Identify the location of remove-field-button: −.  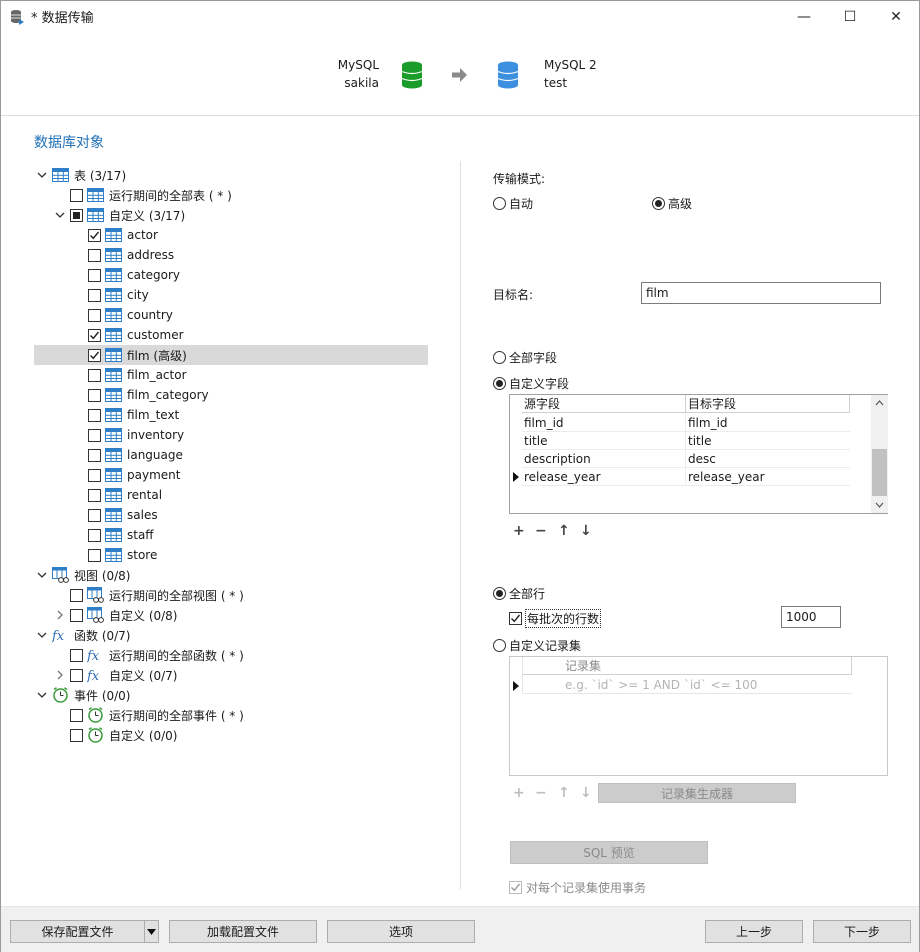
(541, 531).